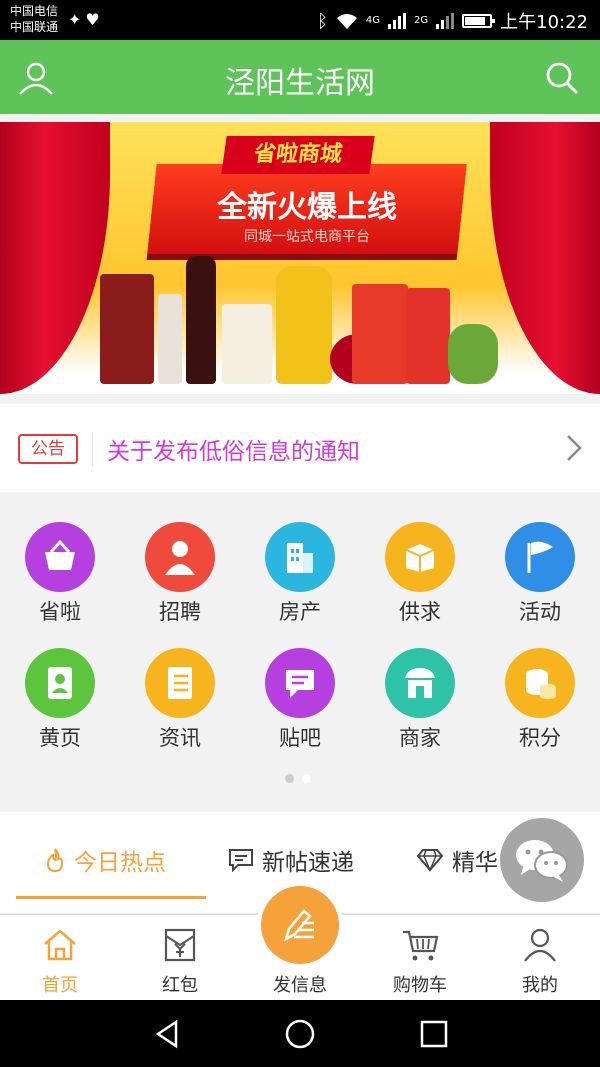 The width and height of the screenshot is (600, 1067). I want to click on news-icon, so click(180, 683).